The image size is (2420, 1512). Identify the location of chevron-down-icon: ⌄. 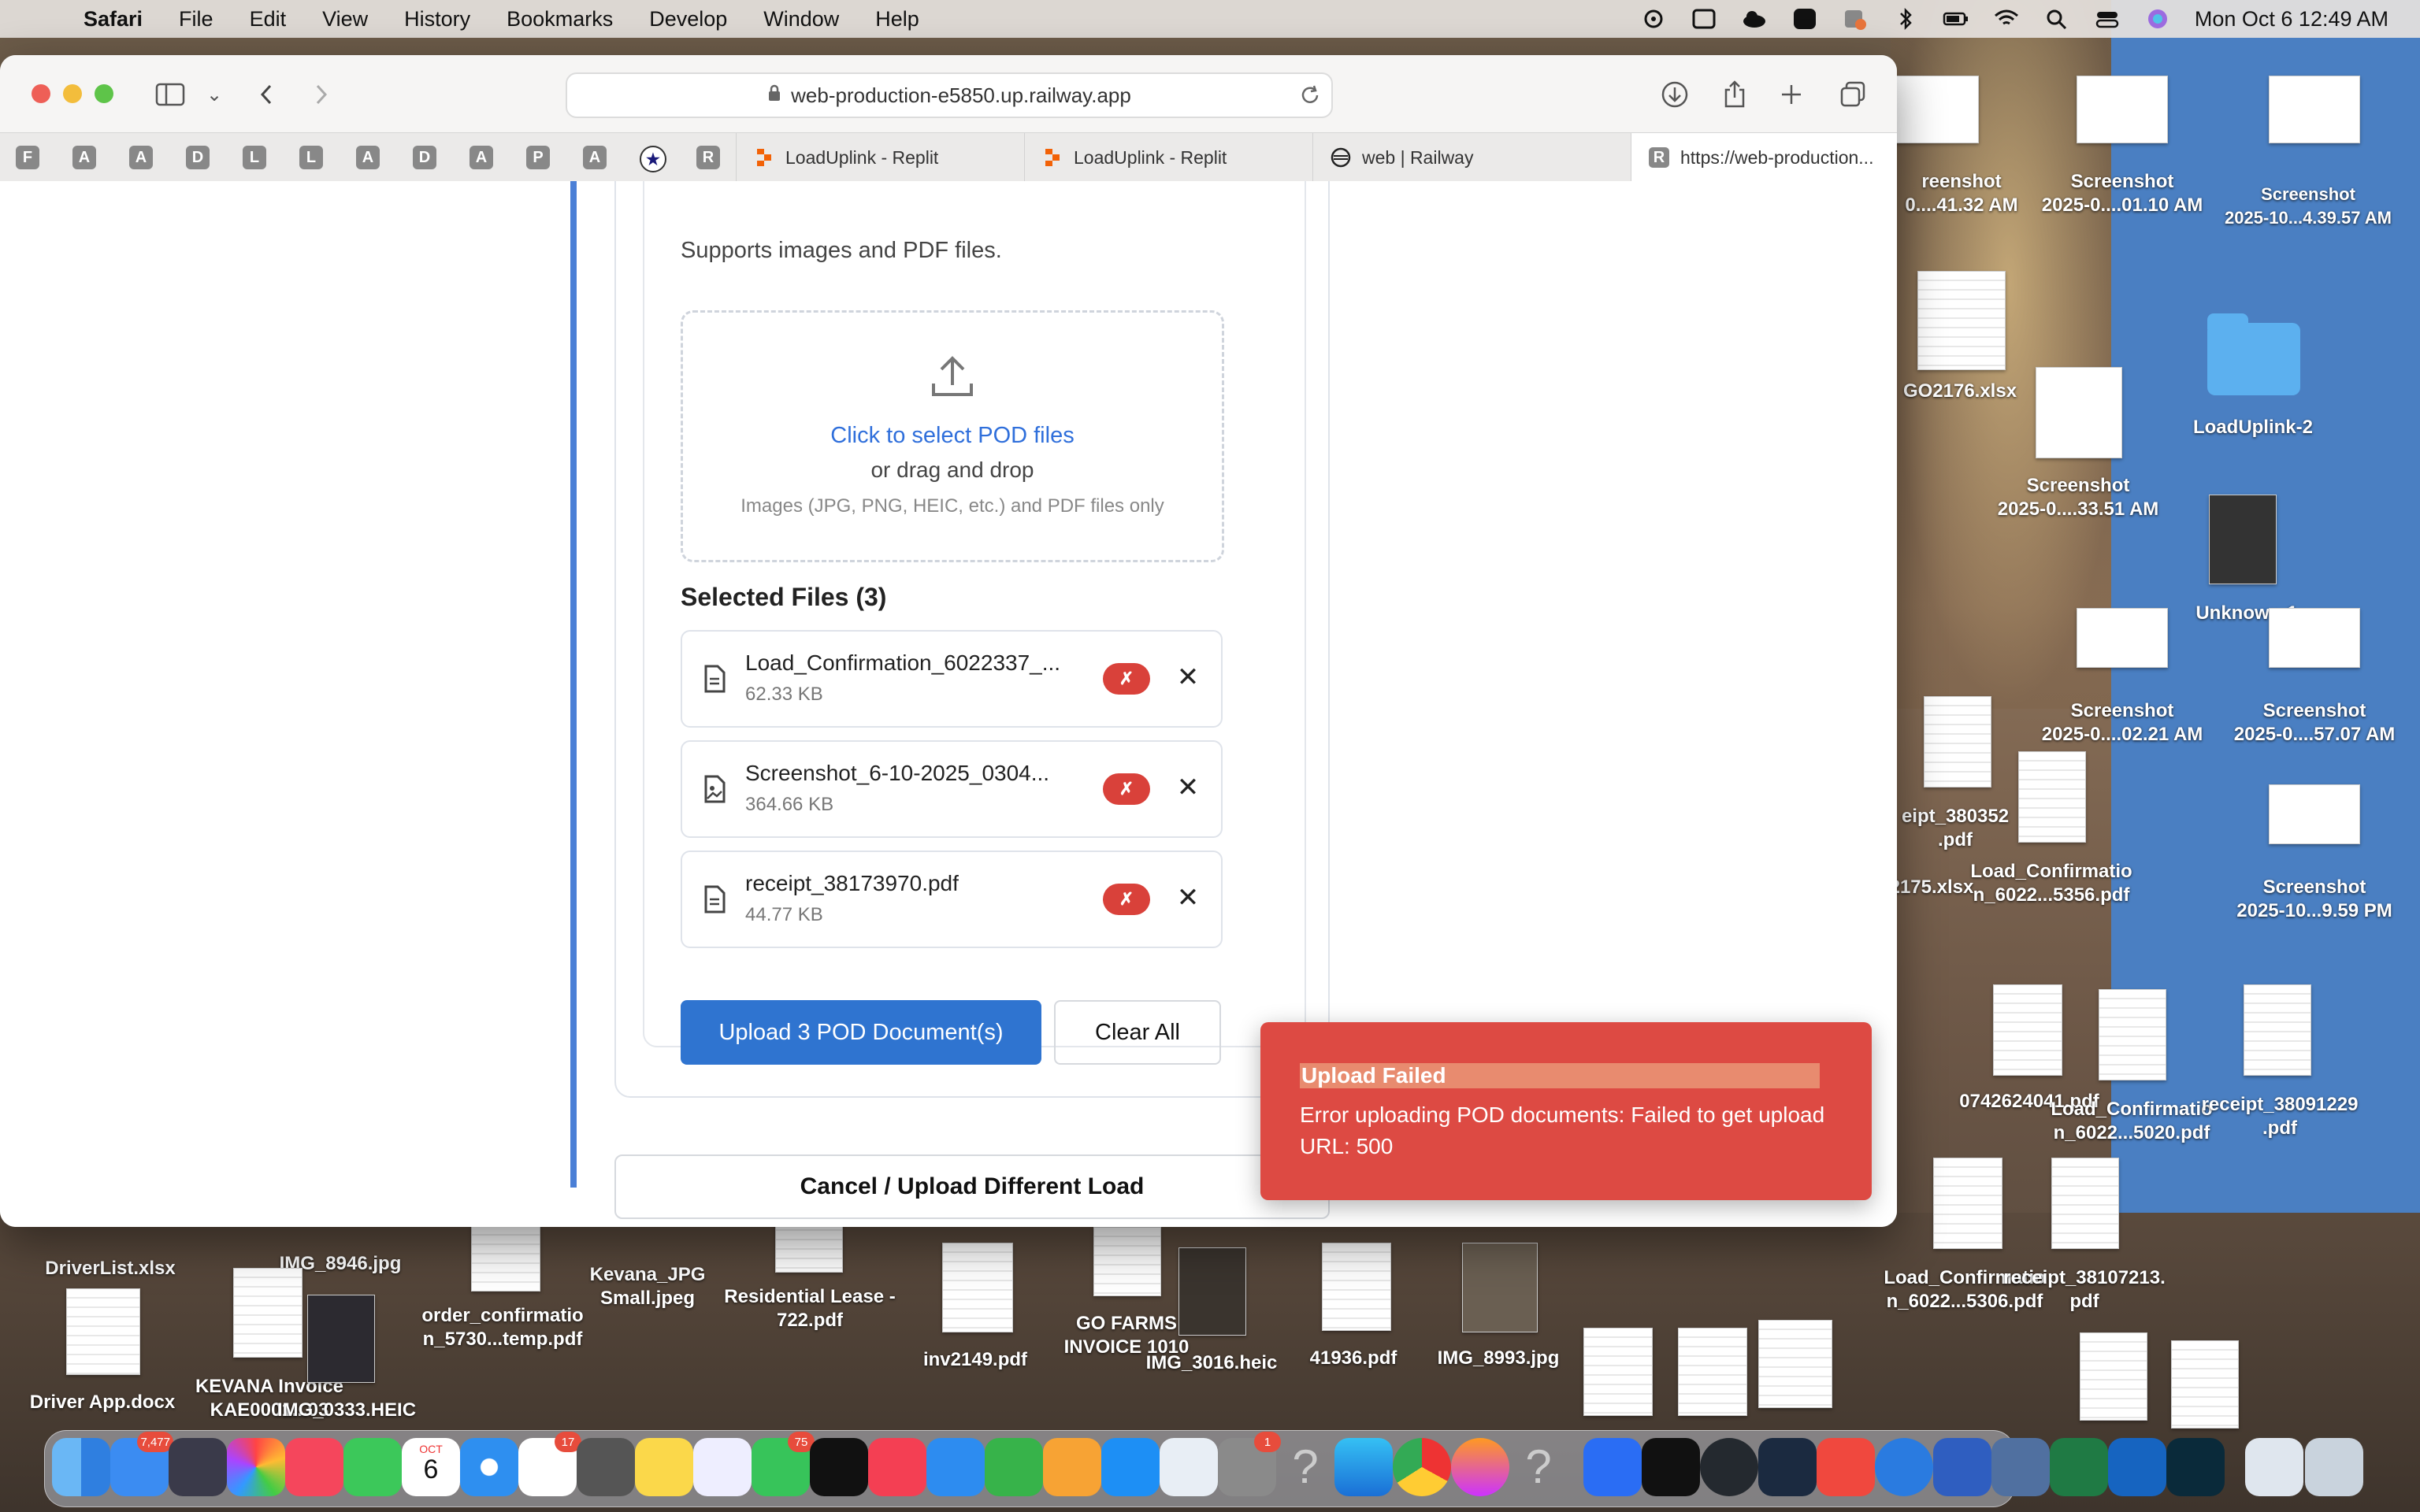
(214, 94).